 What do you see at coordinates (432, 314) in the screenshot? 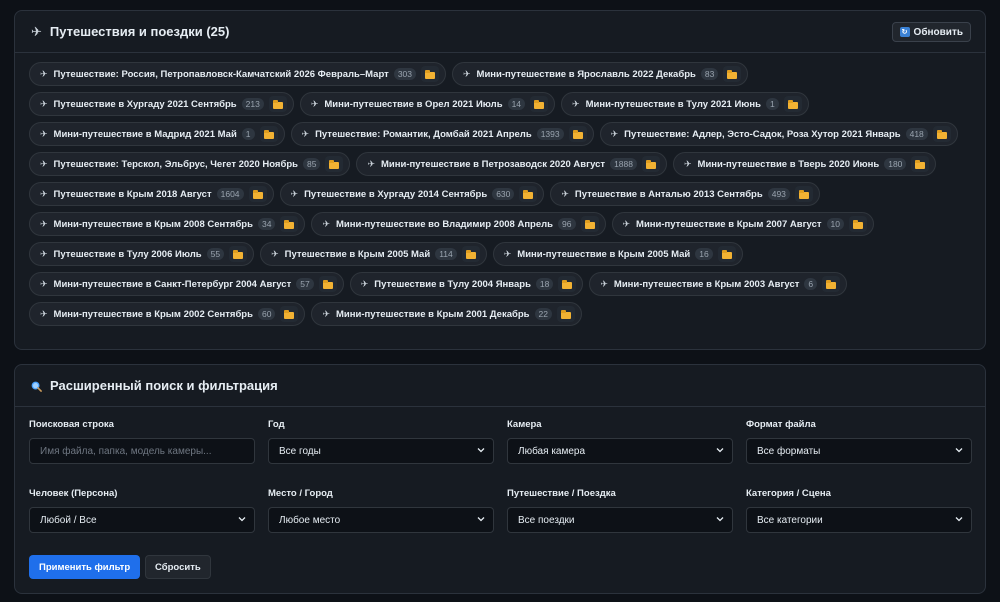
I see `trip-label: Мини-путешествие в Крым 2001 Декабрь` at bounding box center [432, 314].